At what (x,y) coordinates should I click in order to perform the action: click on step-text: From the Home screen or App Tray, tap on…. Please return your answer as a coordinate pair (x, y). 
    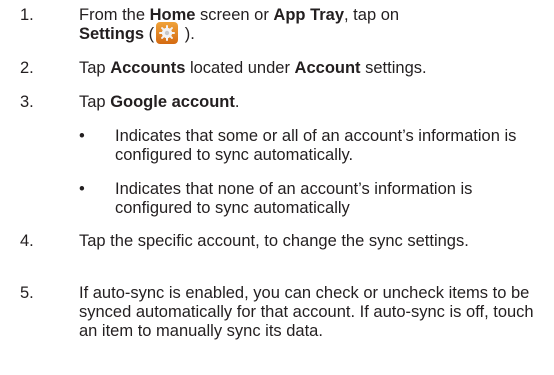
    Looking at the image, I should click on (312, 25).